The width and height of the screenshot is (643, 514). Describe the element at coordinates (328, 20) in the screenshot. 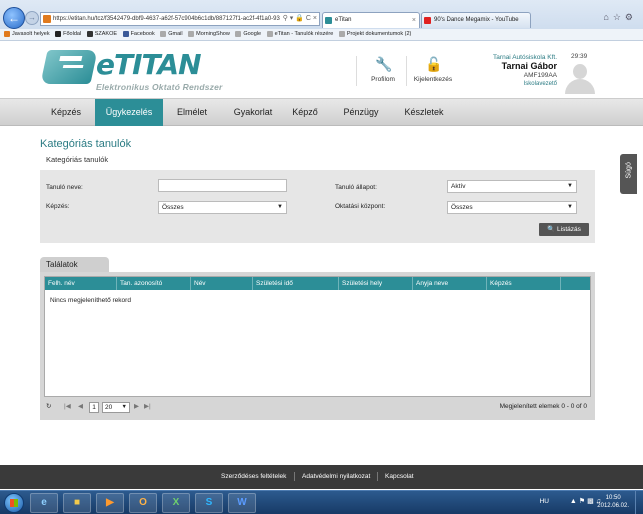

I see `tab-etitan-icon` at that location.